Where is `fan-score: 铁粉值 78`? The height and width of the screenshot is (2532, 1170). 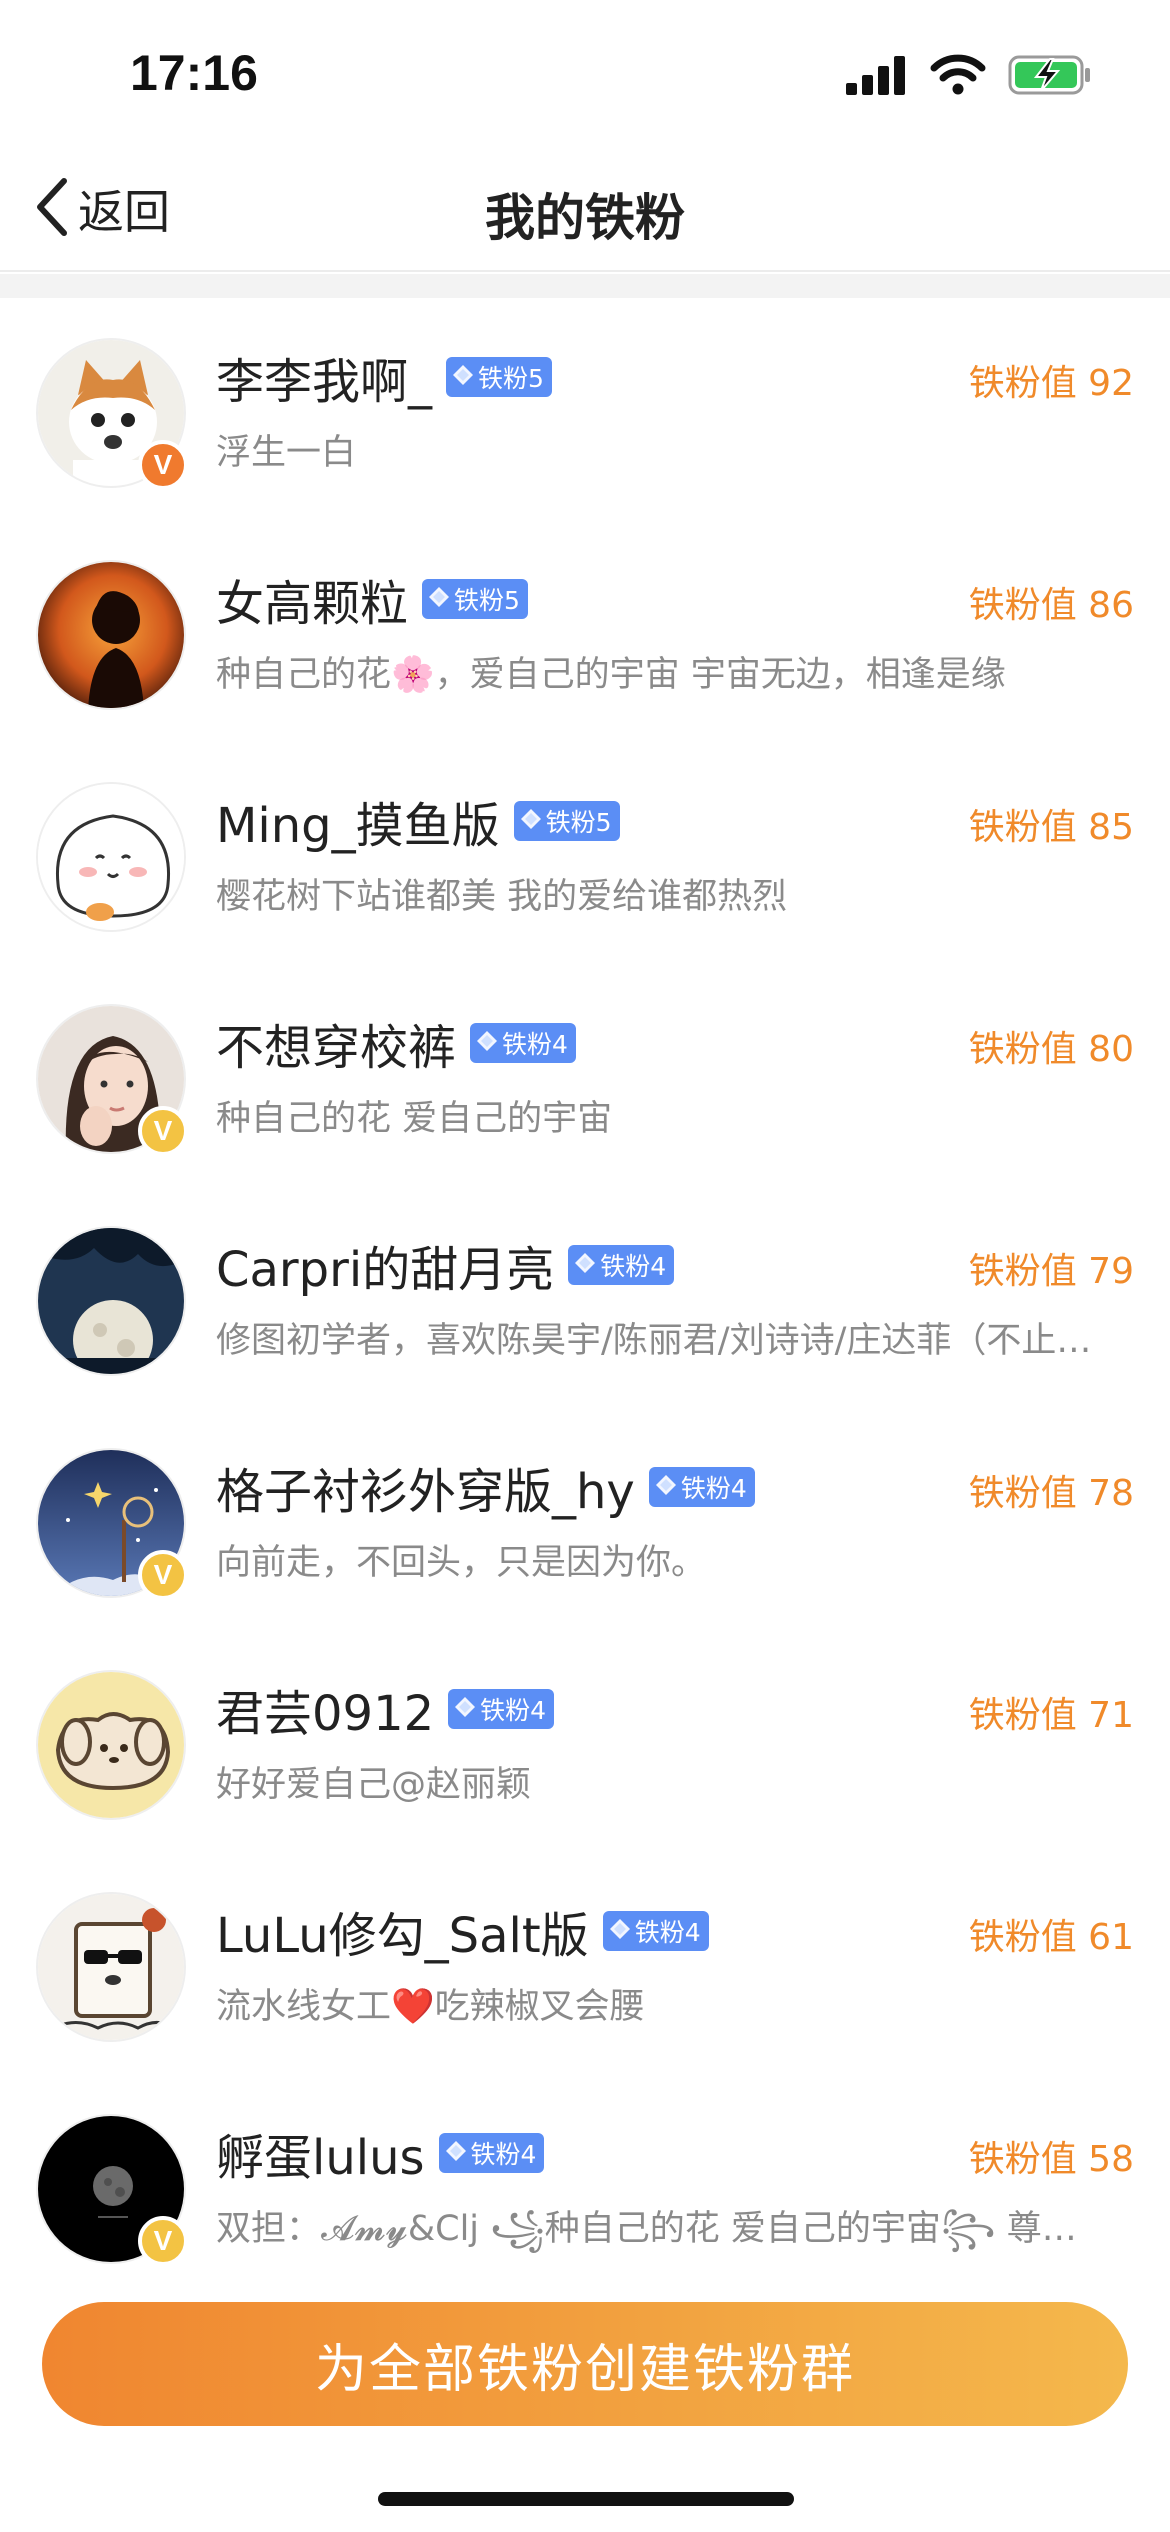
fan-score: 铁粉值 78 is located at coordinates (1051, 1493).